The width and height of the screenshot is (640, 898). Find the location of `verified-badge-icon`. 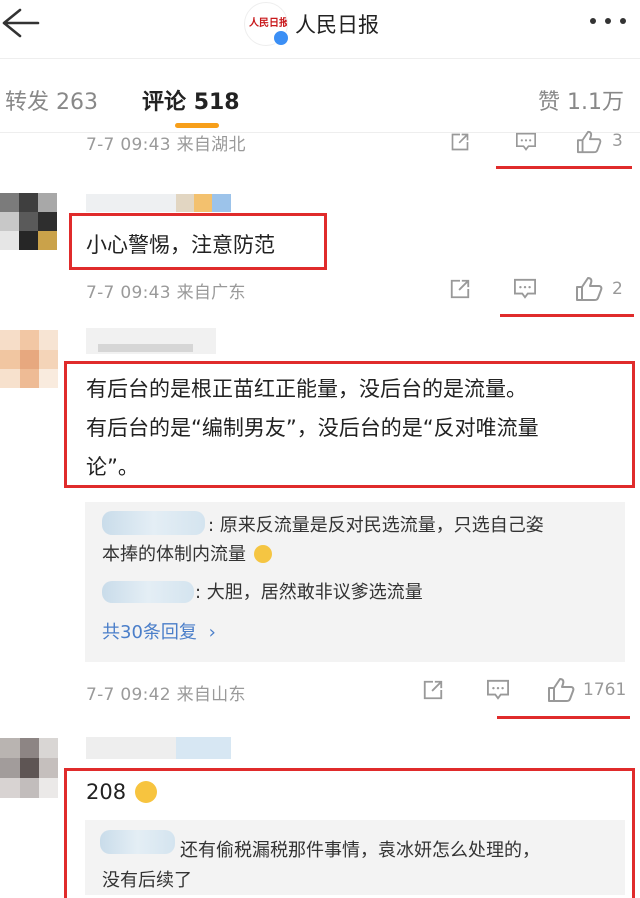

verified-badge-icon is located at coordinates (281, 38).